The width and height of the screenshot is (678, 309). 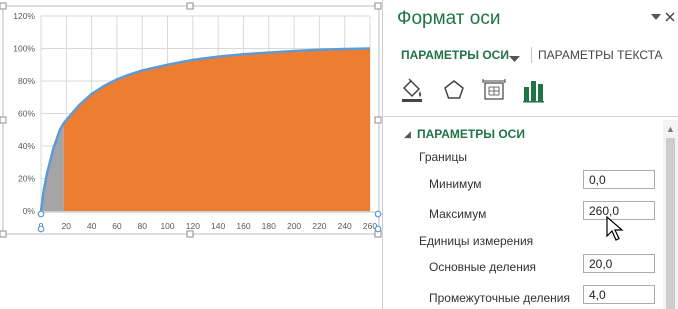 I want to click on tab-text-options: ПАРАМЕТРЫ ТЕКСТА, so click(x=600, y=55).